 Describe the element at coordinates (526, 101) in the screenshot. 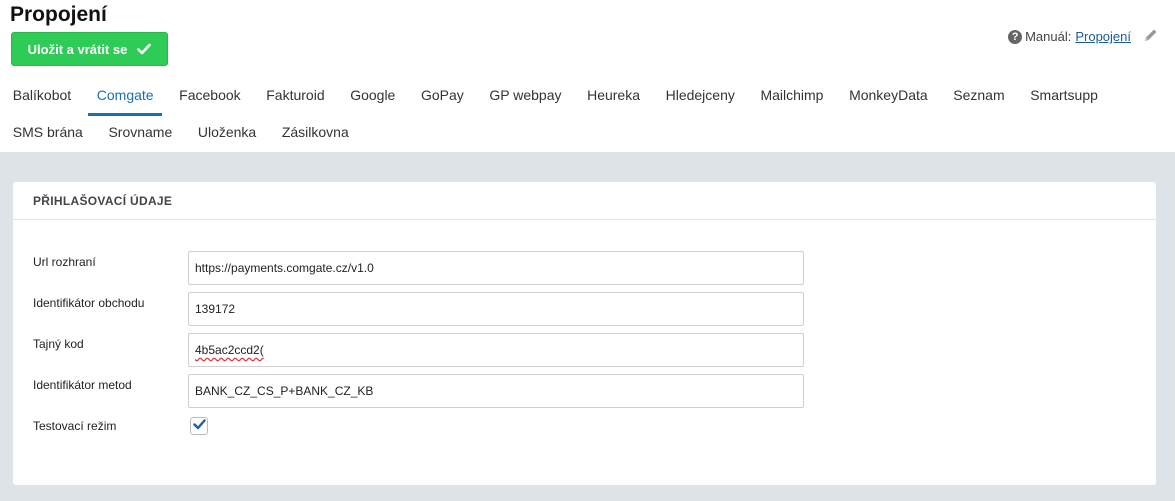

I see `tab-gp-webpay: GP webpay` at that location.